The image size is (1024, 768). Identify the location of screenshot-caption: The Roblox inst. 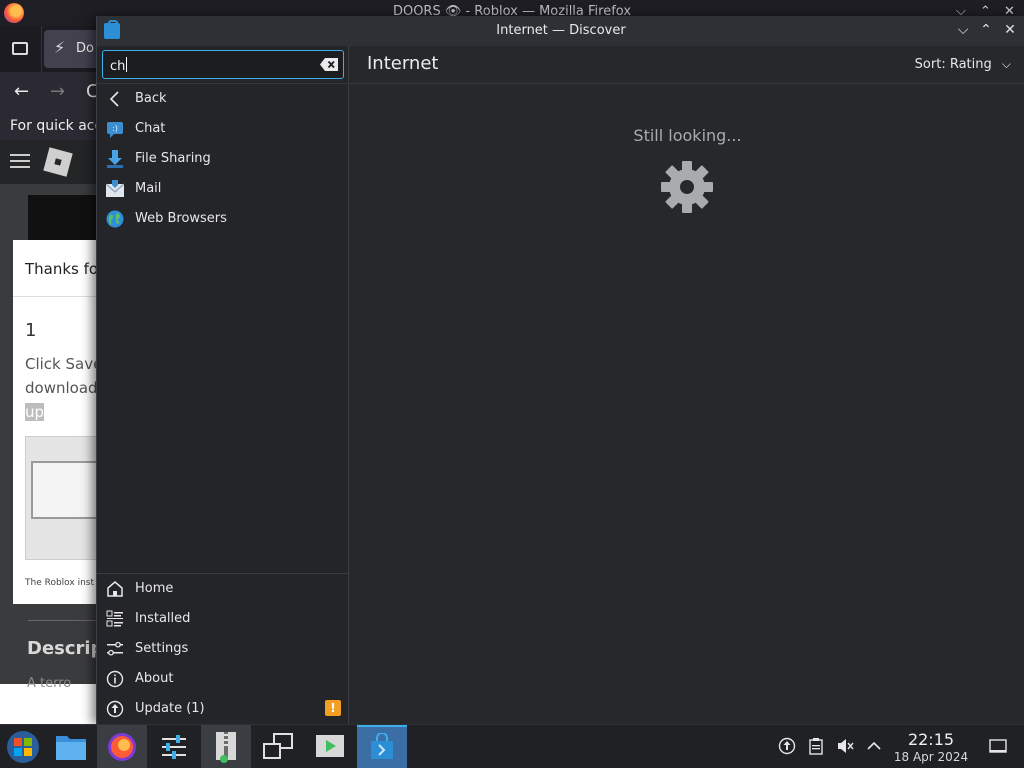
(60, 583).